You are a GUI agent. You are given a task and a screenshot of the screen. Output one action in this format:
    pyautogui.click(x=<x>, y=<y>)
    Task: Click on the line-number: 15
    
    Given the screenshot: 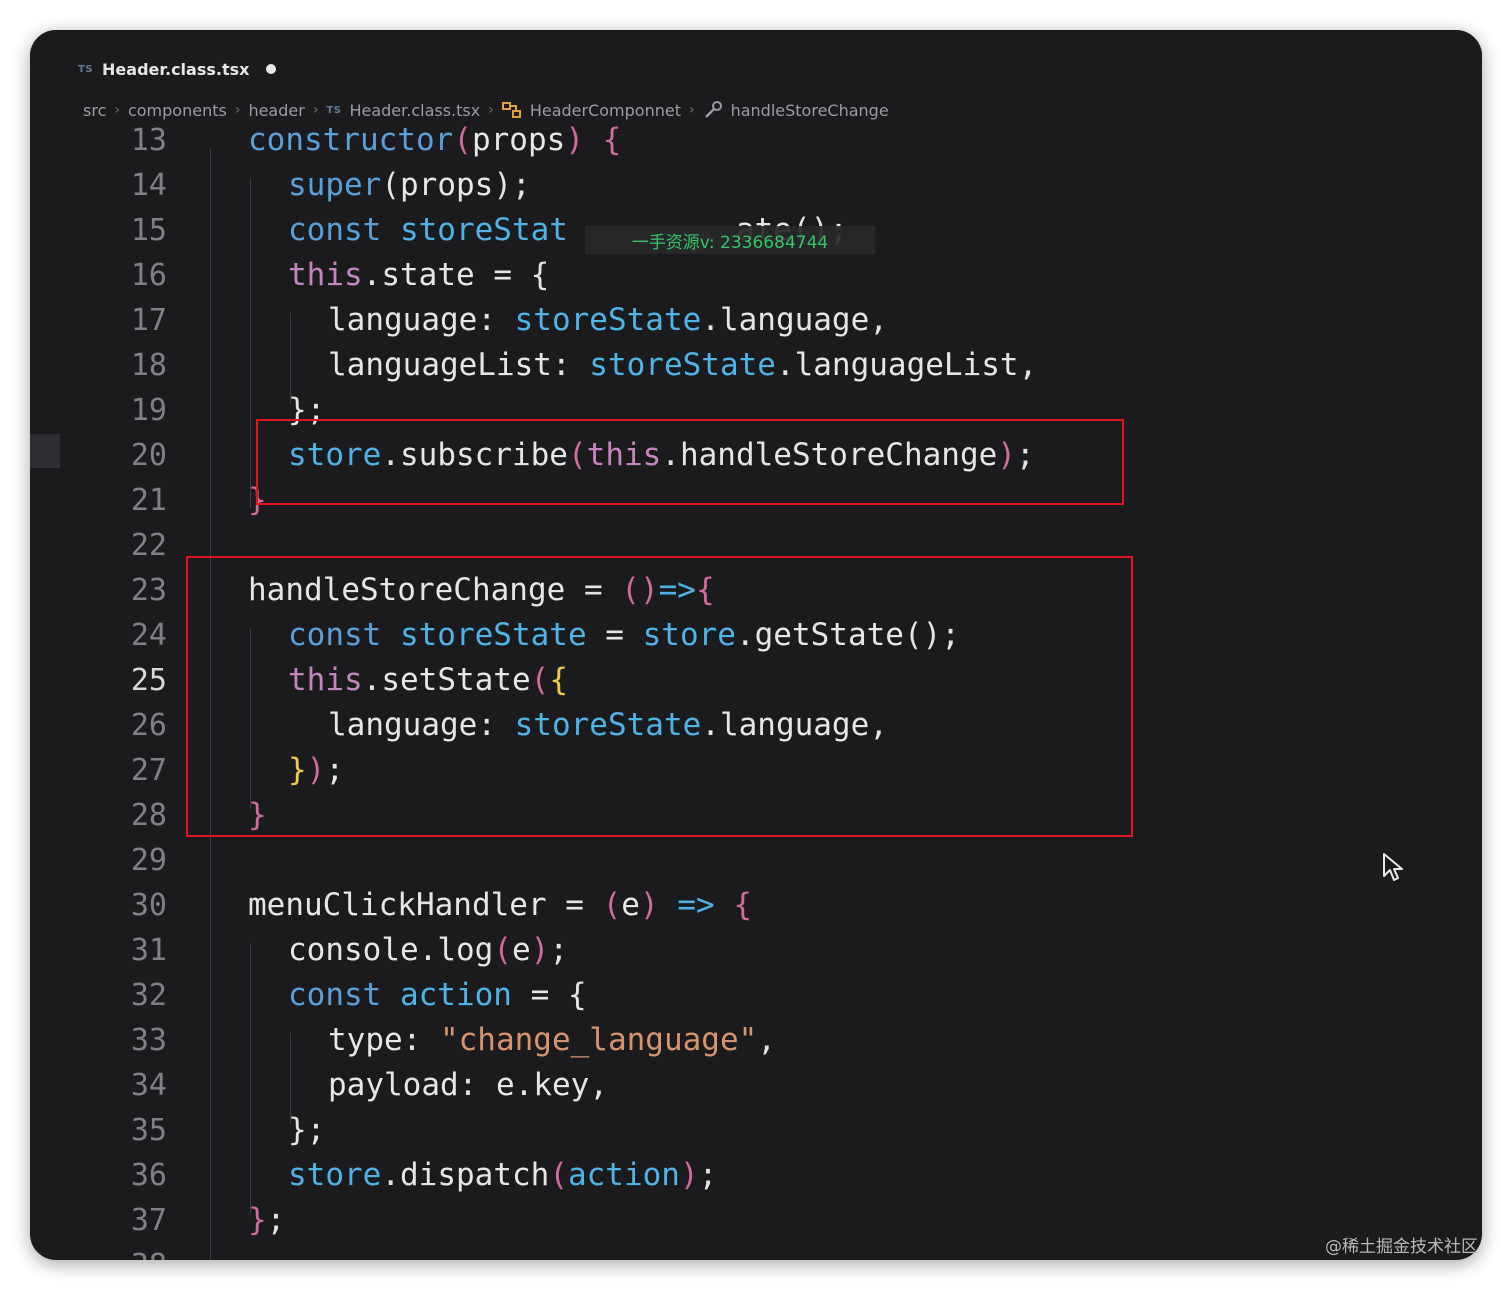 What is the action you would take?
    pyautogui.click(x=148, y=230)
    